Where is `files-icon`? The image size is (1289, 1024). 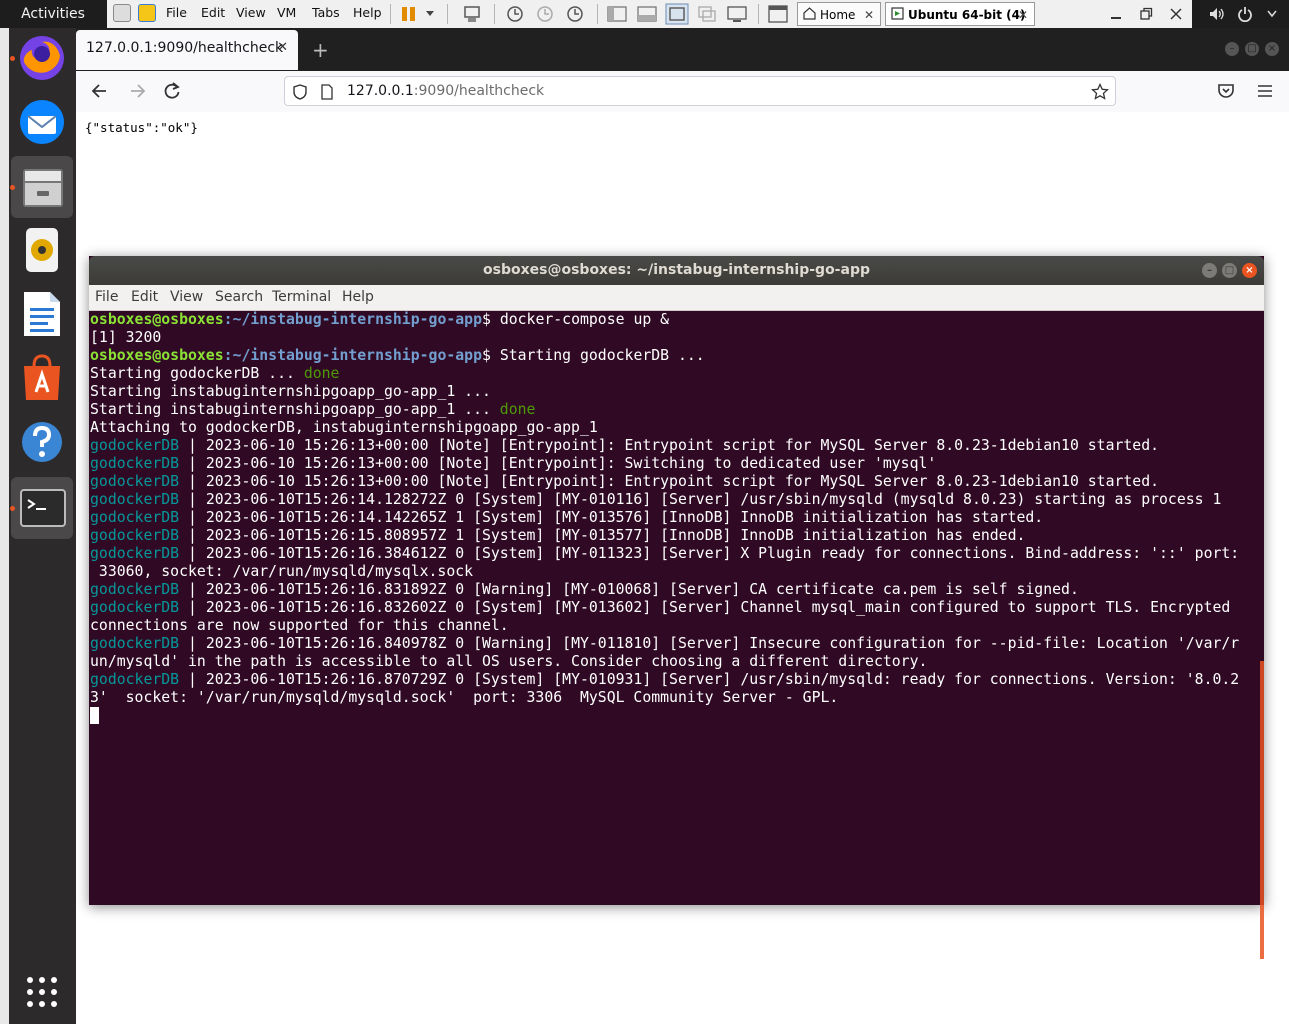 files-icon is located at coordinates (43, 187).